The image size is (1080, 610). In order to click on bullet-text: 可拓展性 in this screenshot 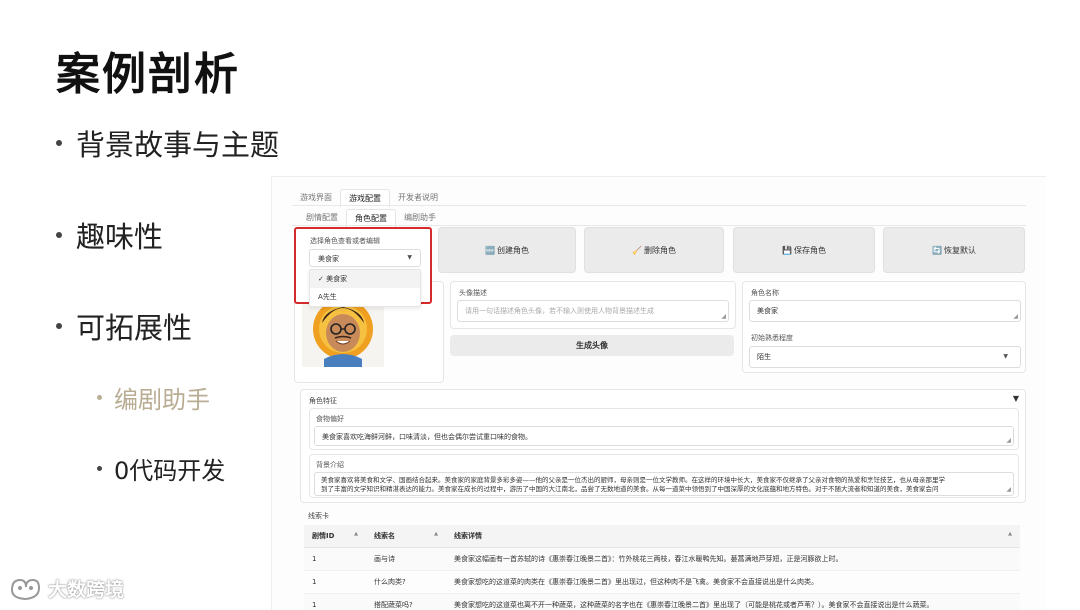, I will do `click(134, 328)`.